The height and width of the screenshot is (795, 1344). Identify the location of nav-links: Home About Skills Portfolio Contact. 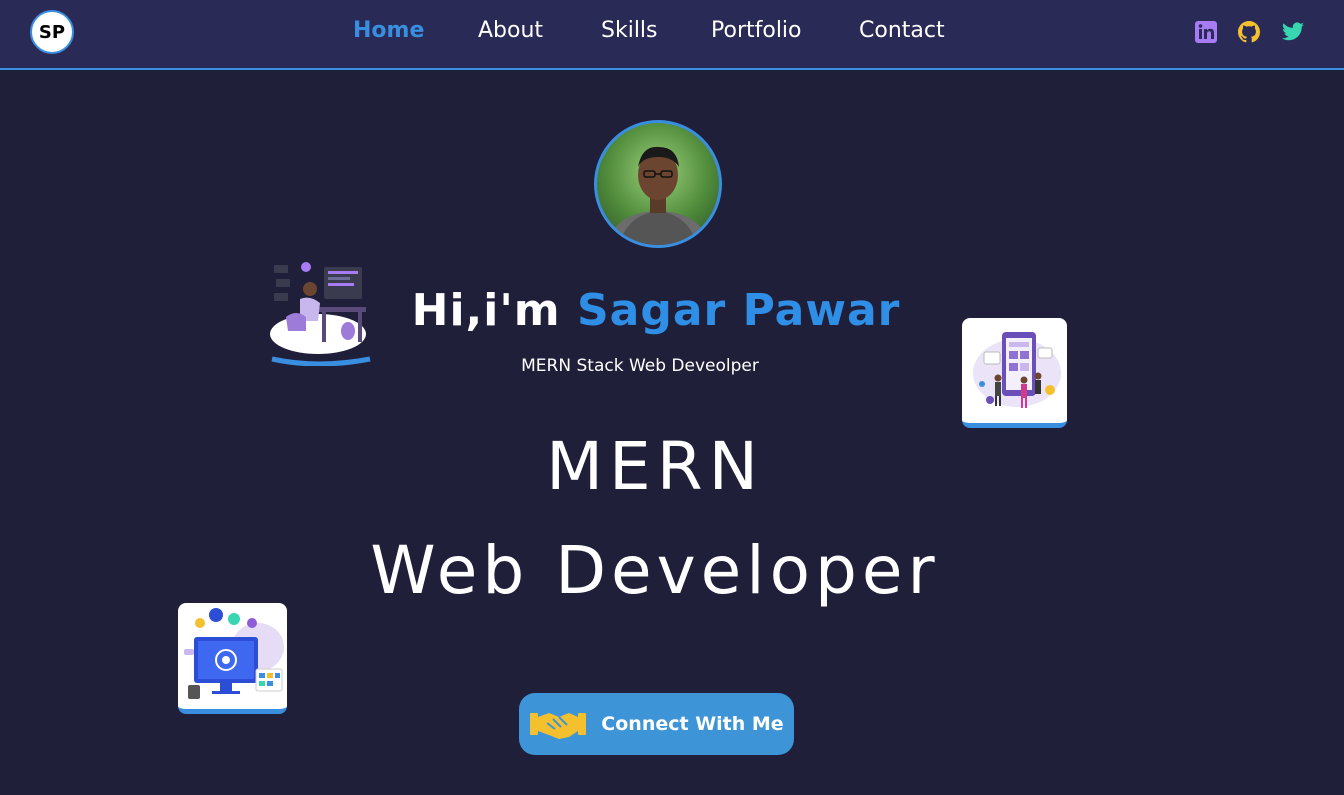
(672, 33).